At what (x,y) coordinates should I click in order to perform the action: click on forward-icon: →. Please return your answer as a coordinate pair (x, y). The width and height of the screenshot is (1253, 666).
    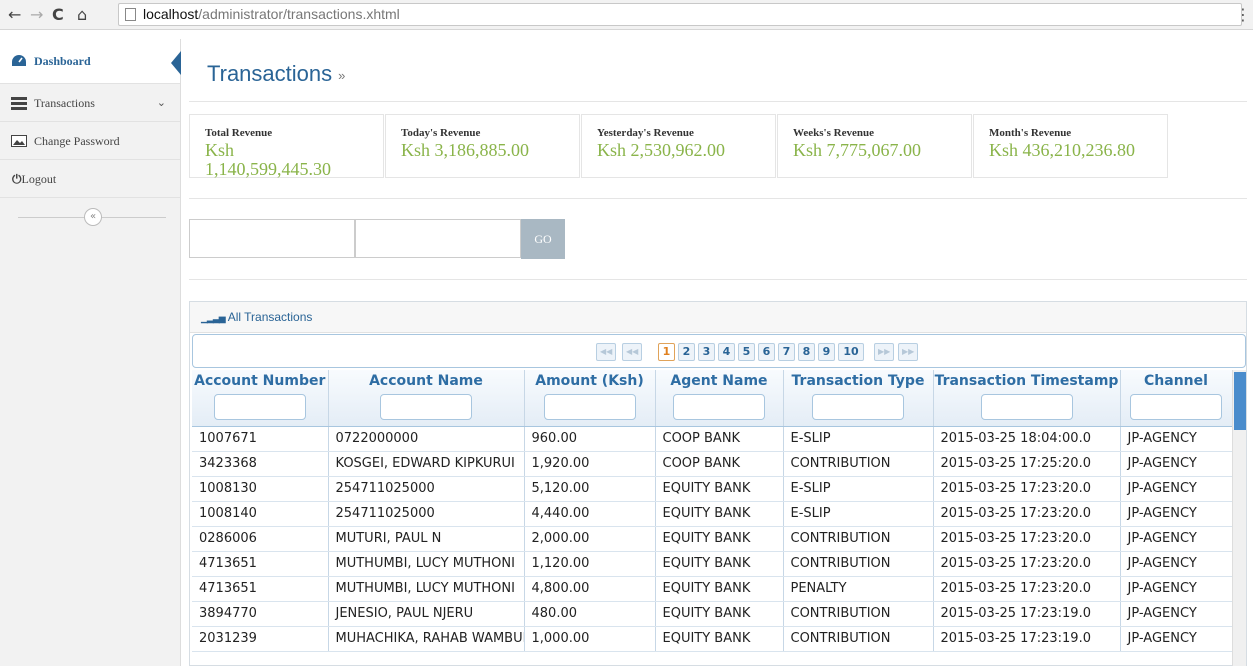
    Looking at the image, I should click on (36, 15).